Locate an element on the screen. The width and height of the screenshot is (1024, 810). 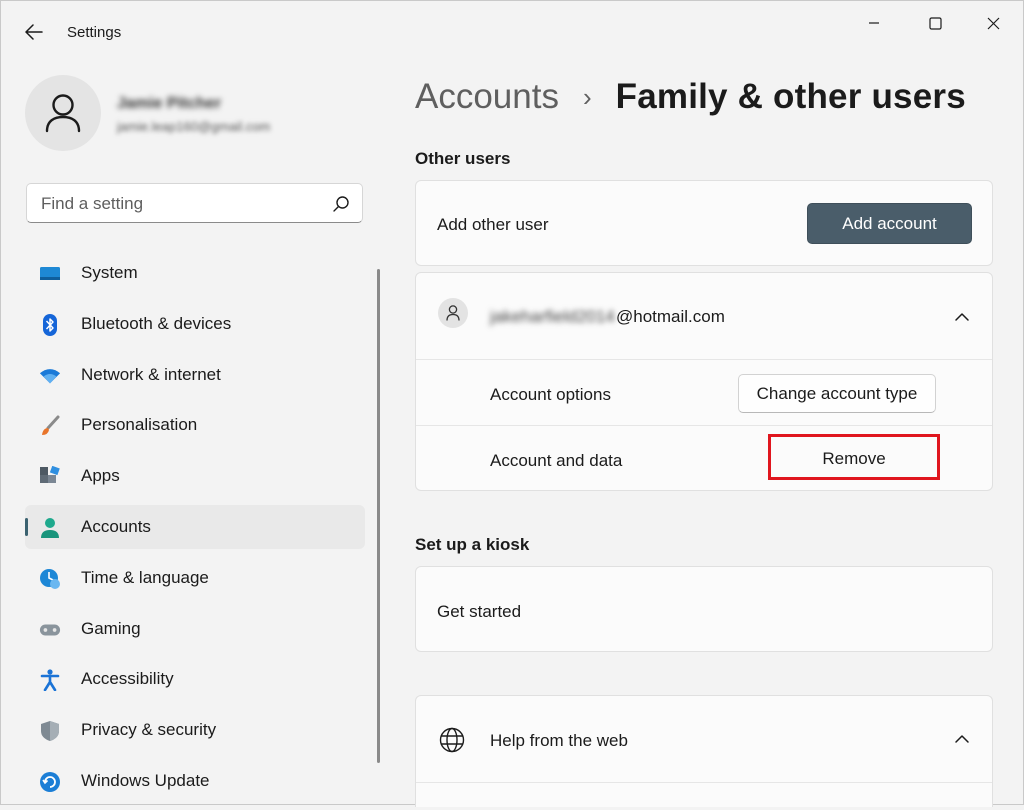
shield-icon is located at coordinates (50, 731).